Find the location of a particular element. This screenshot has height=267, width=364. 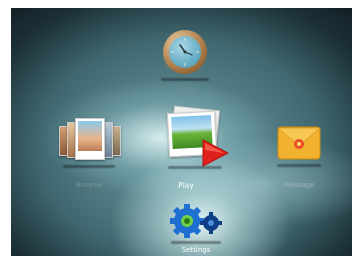

gears-icon is located at coordinates (196, 221).